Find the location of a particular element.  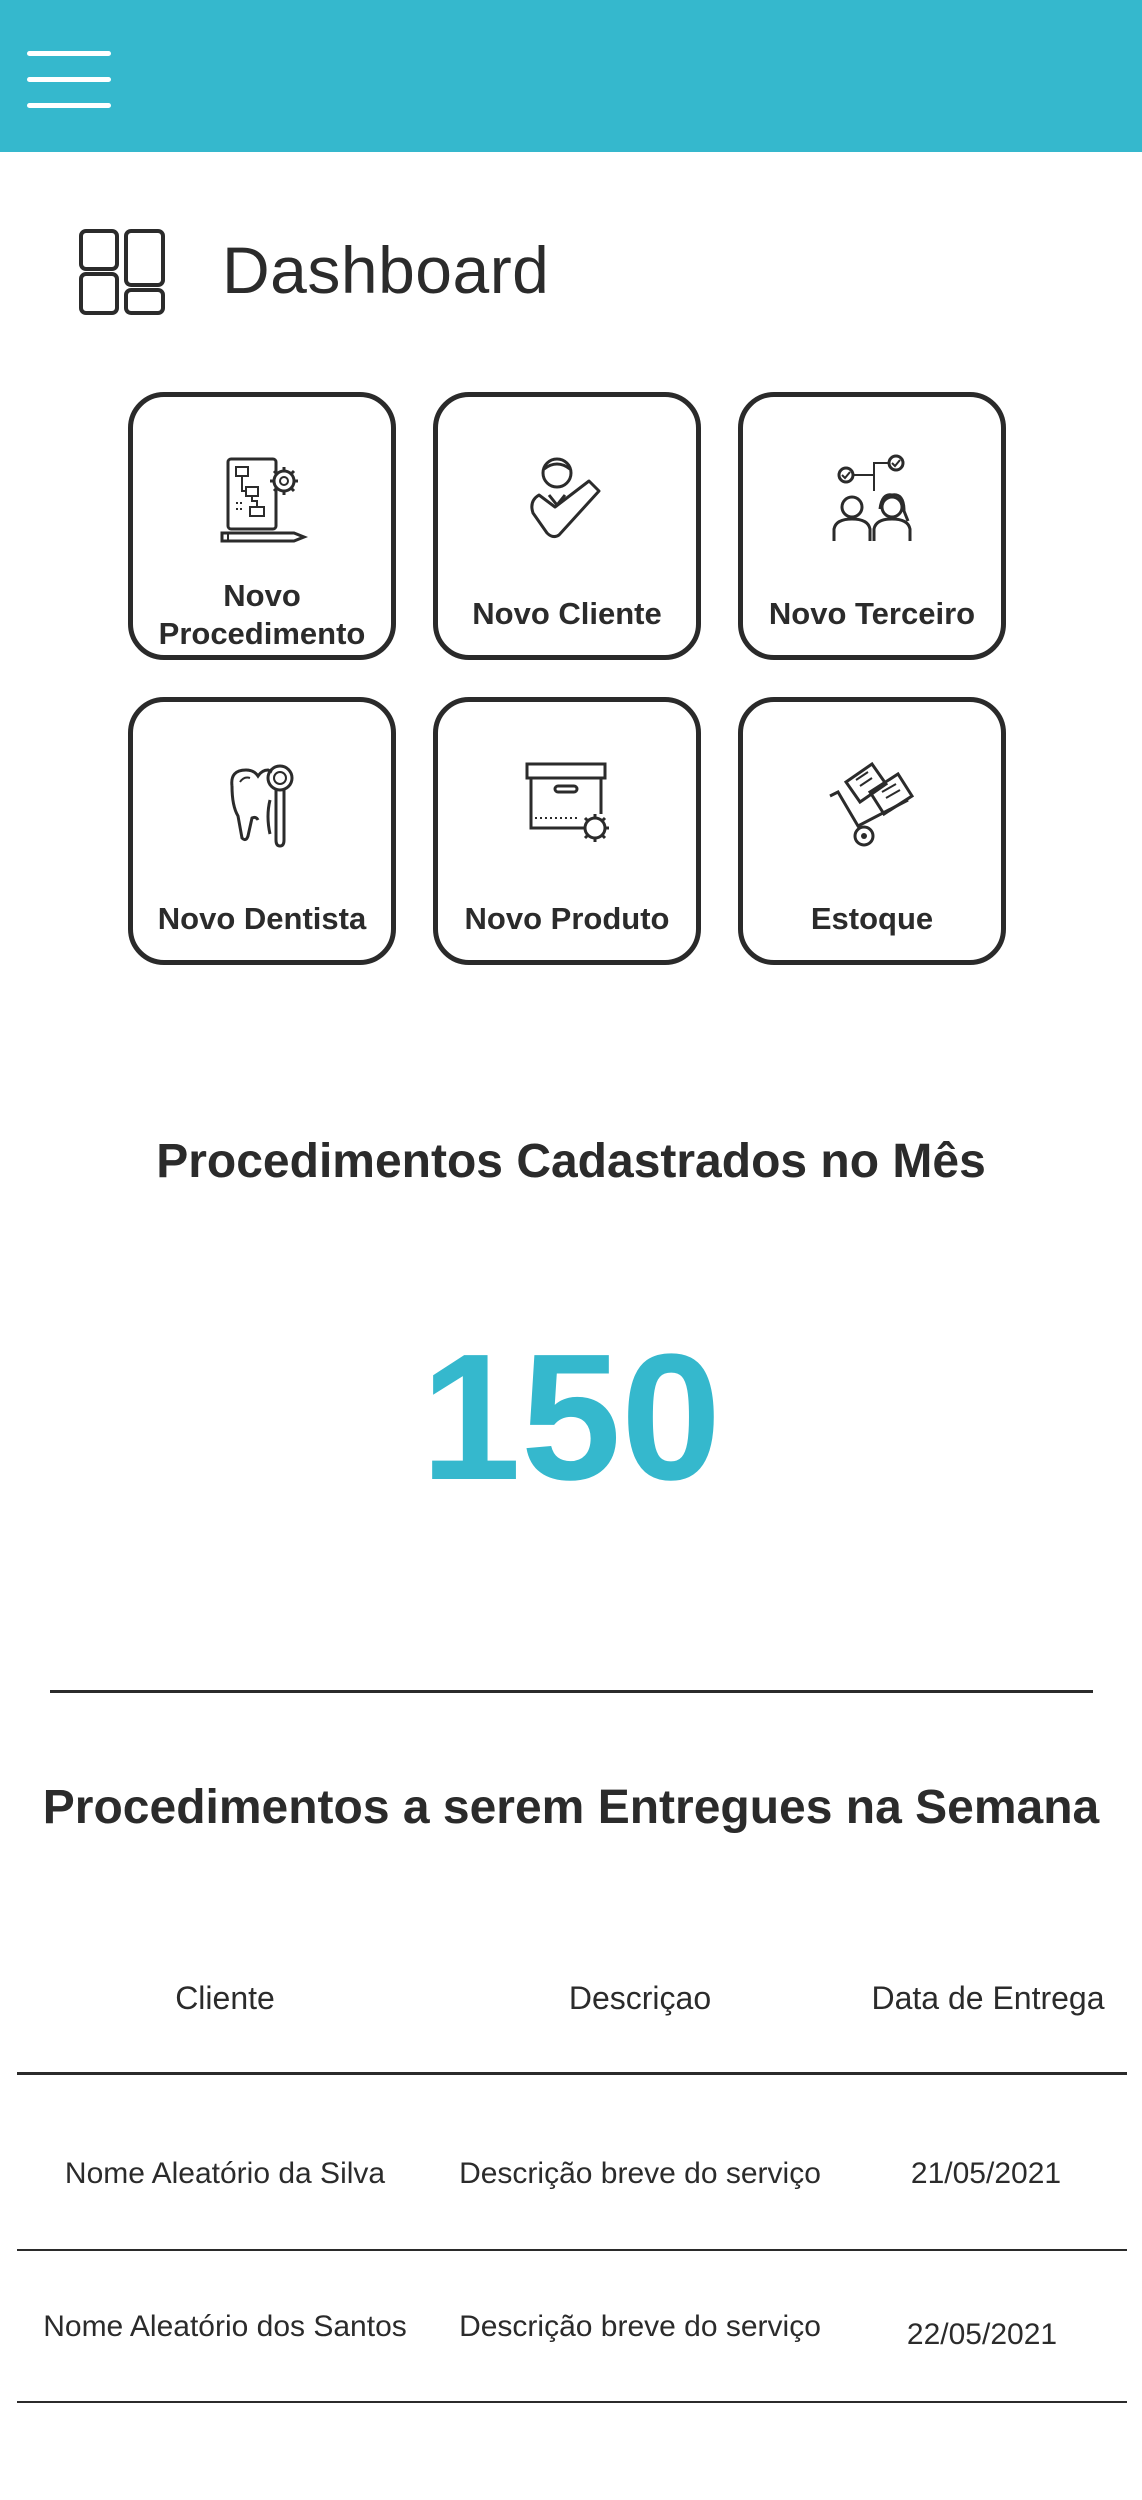

table-header-divider is located at coordinates (572, 2073).